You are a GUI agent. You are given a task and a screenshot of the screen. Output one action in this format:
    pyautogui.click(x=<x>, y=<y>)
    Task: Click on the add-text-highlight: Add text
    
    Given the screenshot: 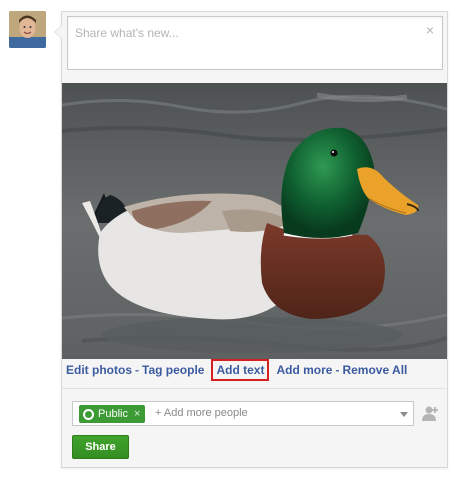 What is the action you would take?
    pyautogui.click(x=240, y=370)
    